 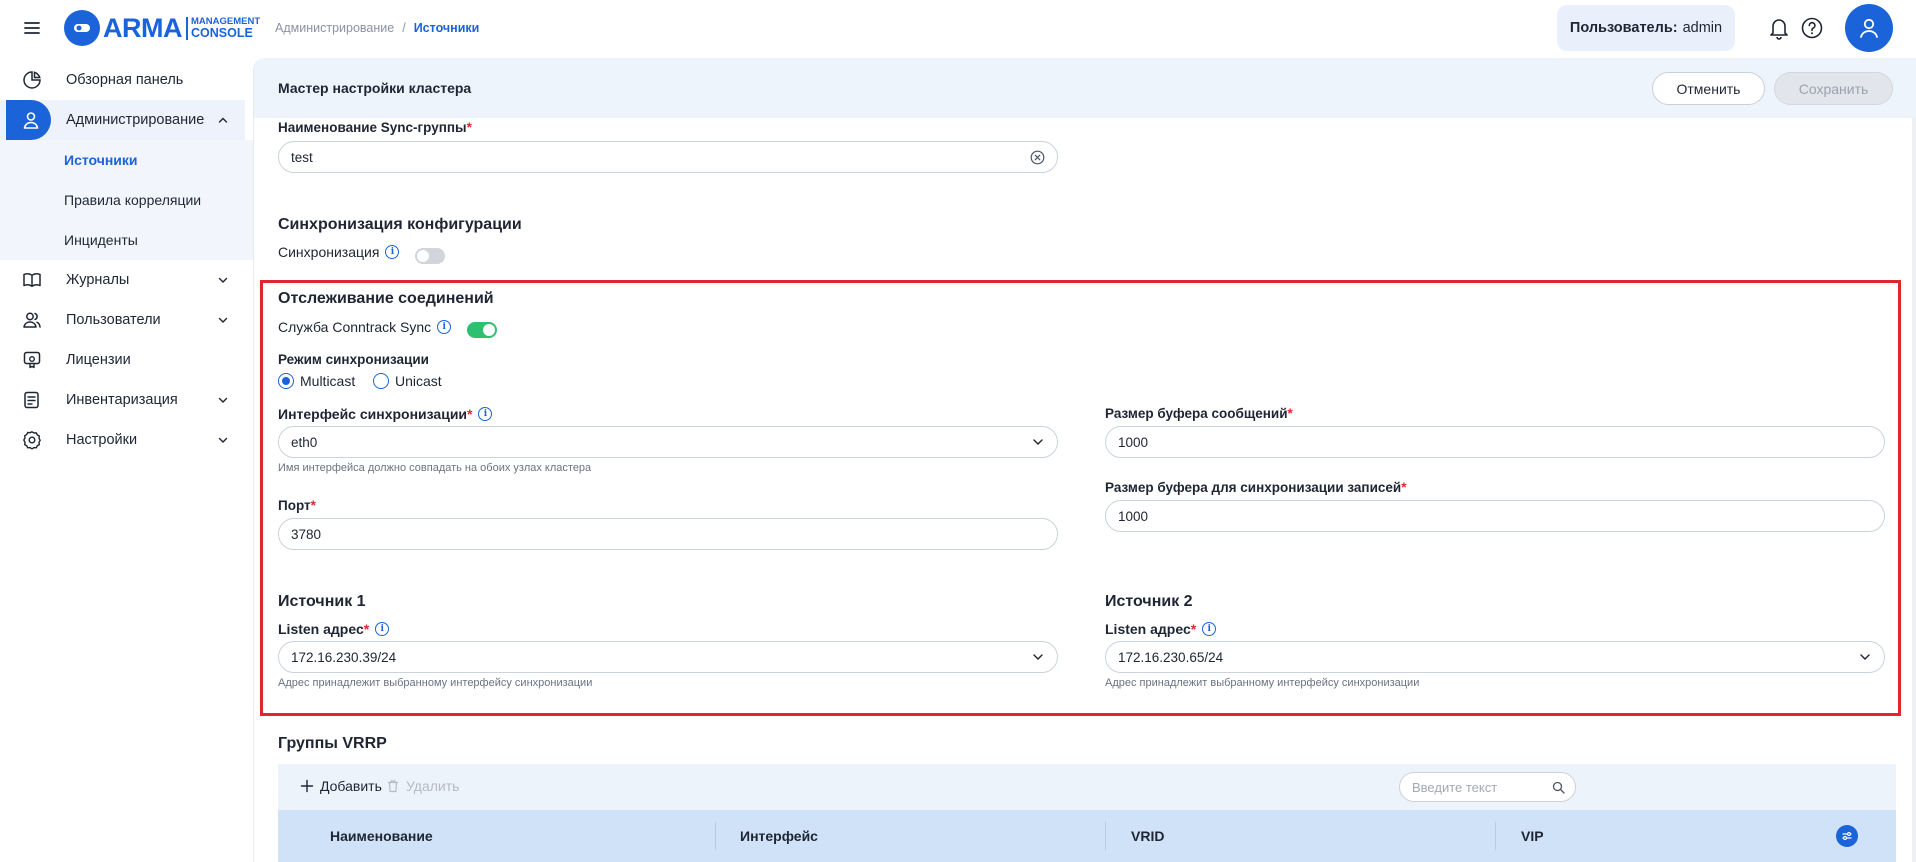 What do you see at coordinates (1623, 28) in the screenshot?
I see `user-label: Пользователь:` at bounding box center [1623, 28].